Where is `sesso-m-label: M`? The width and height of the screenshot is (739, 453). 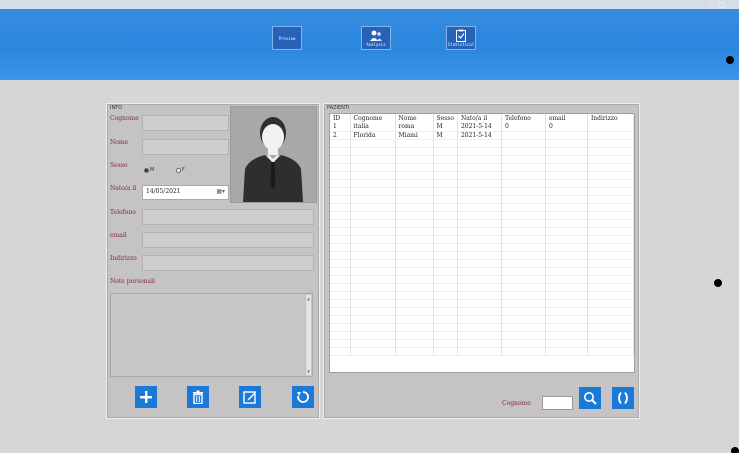 sesso-m-label: M is located at coordinates (152, 170).